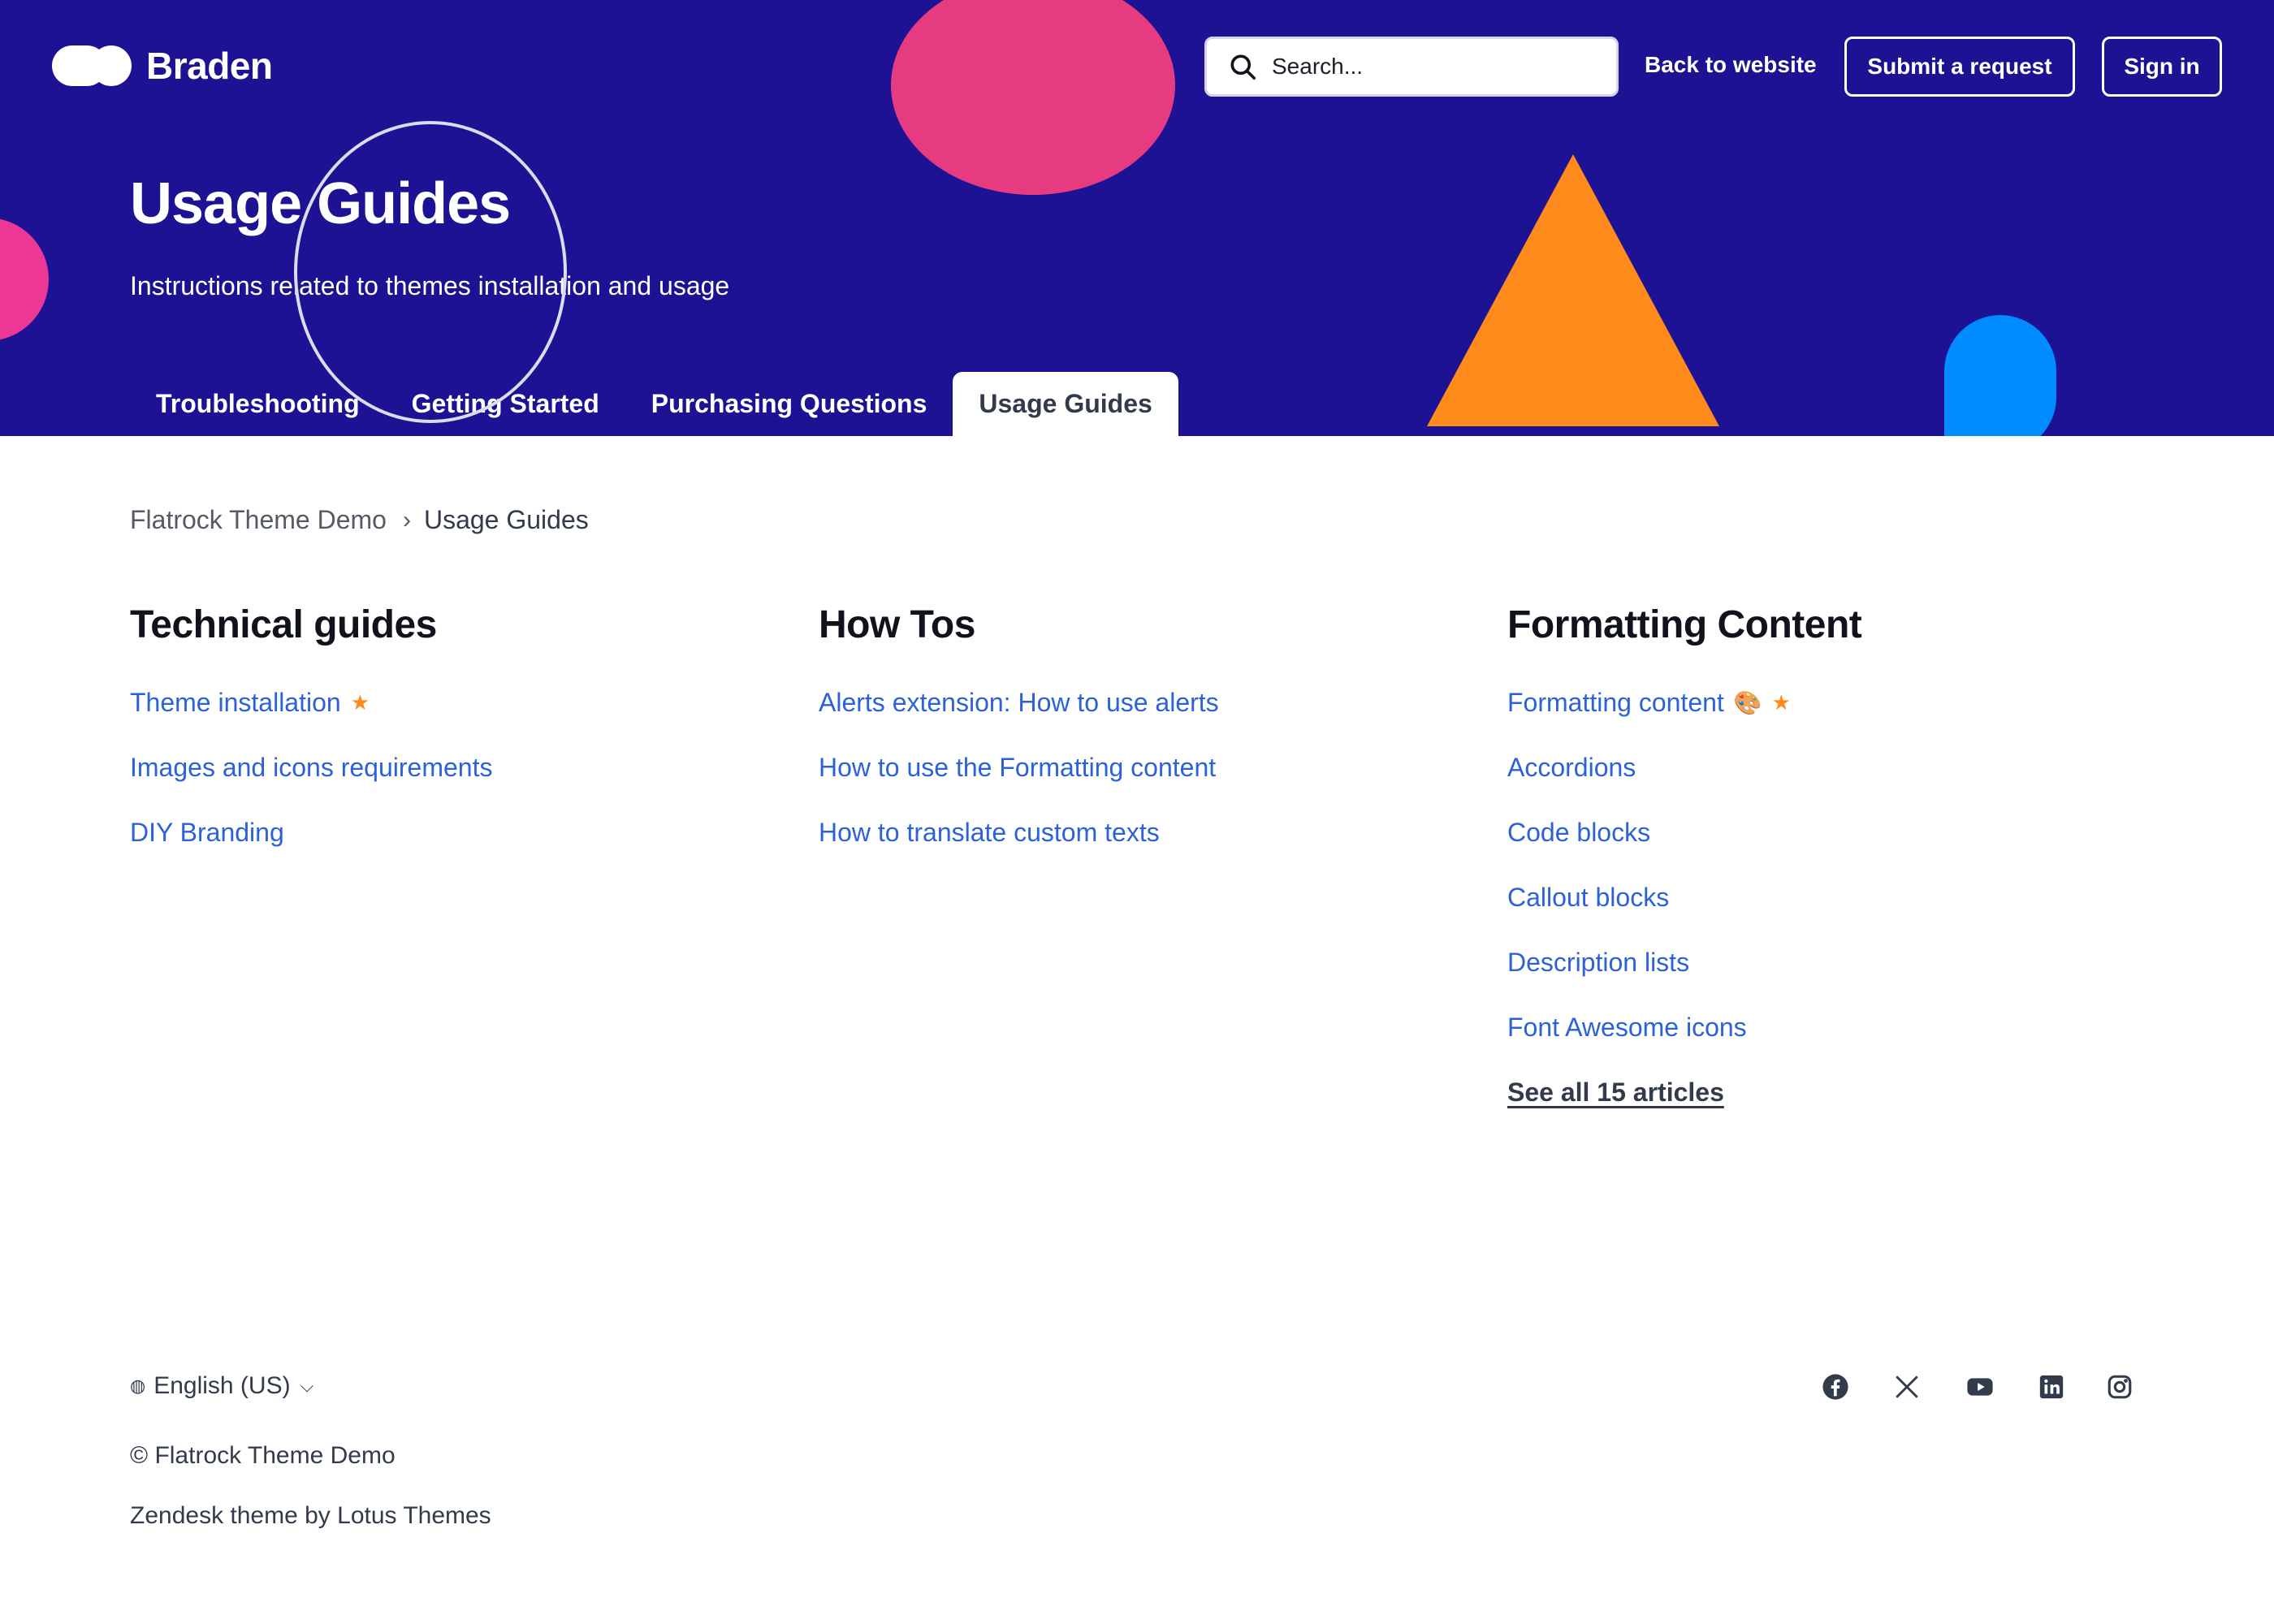 The width and height of the screenshot is (2274, 1624). I want to click on breadcrumb: Flatrock Theme Demo › Usage Guides, so click(359, 520).